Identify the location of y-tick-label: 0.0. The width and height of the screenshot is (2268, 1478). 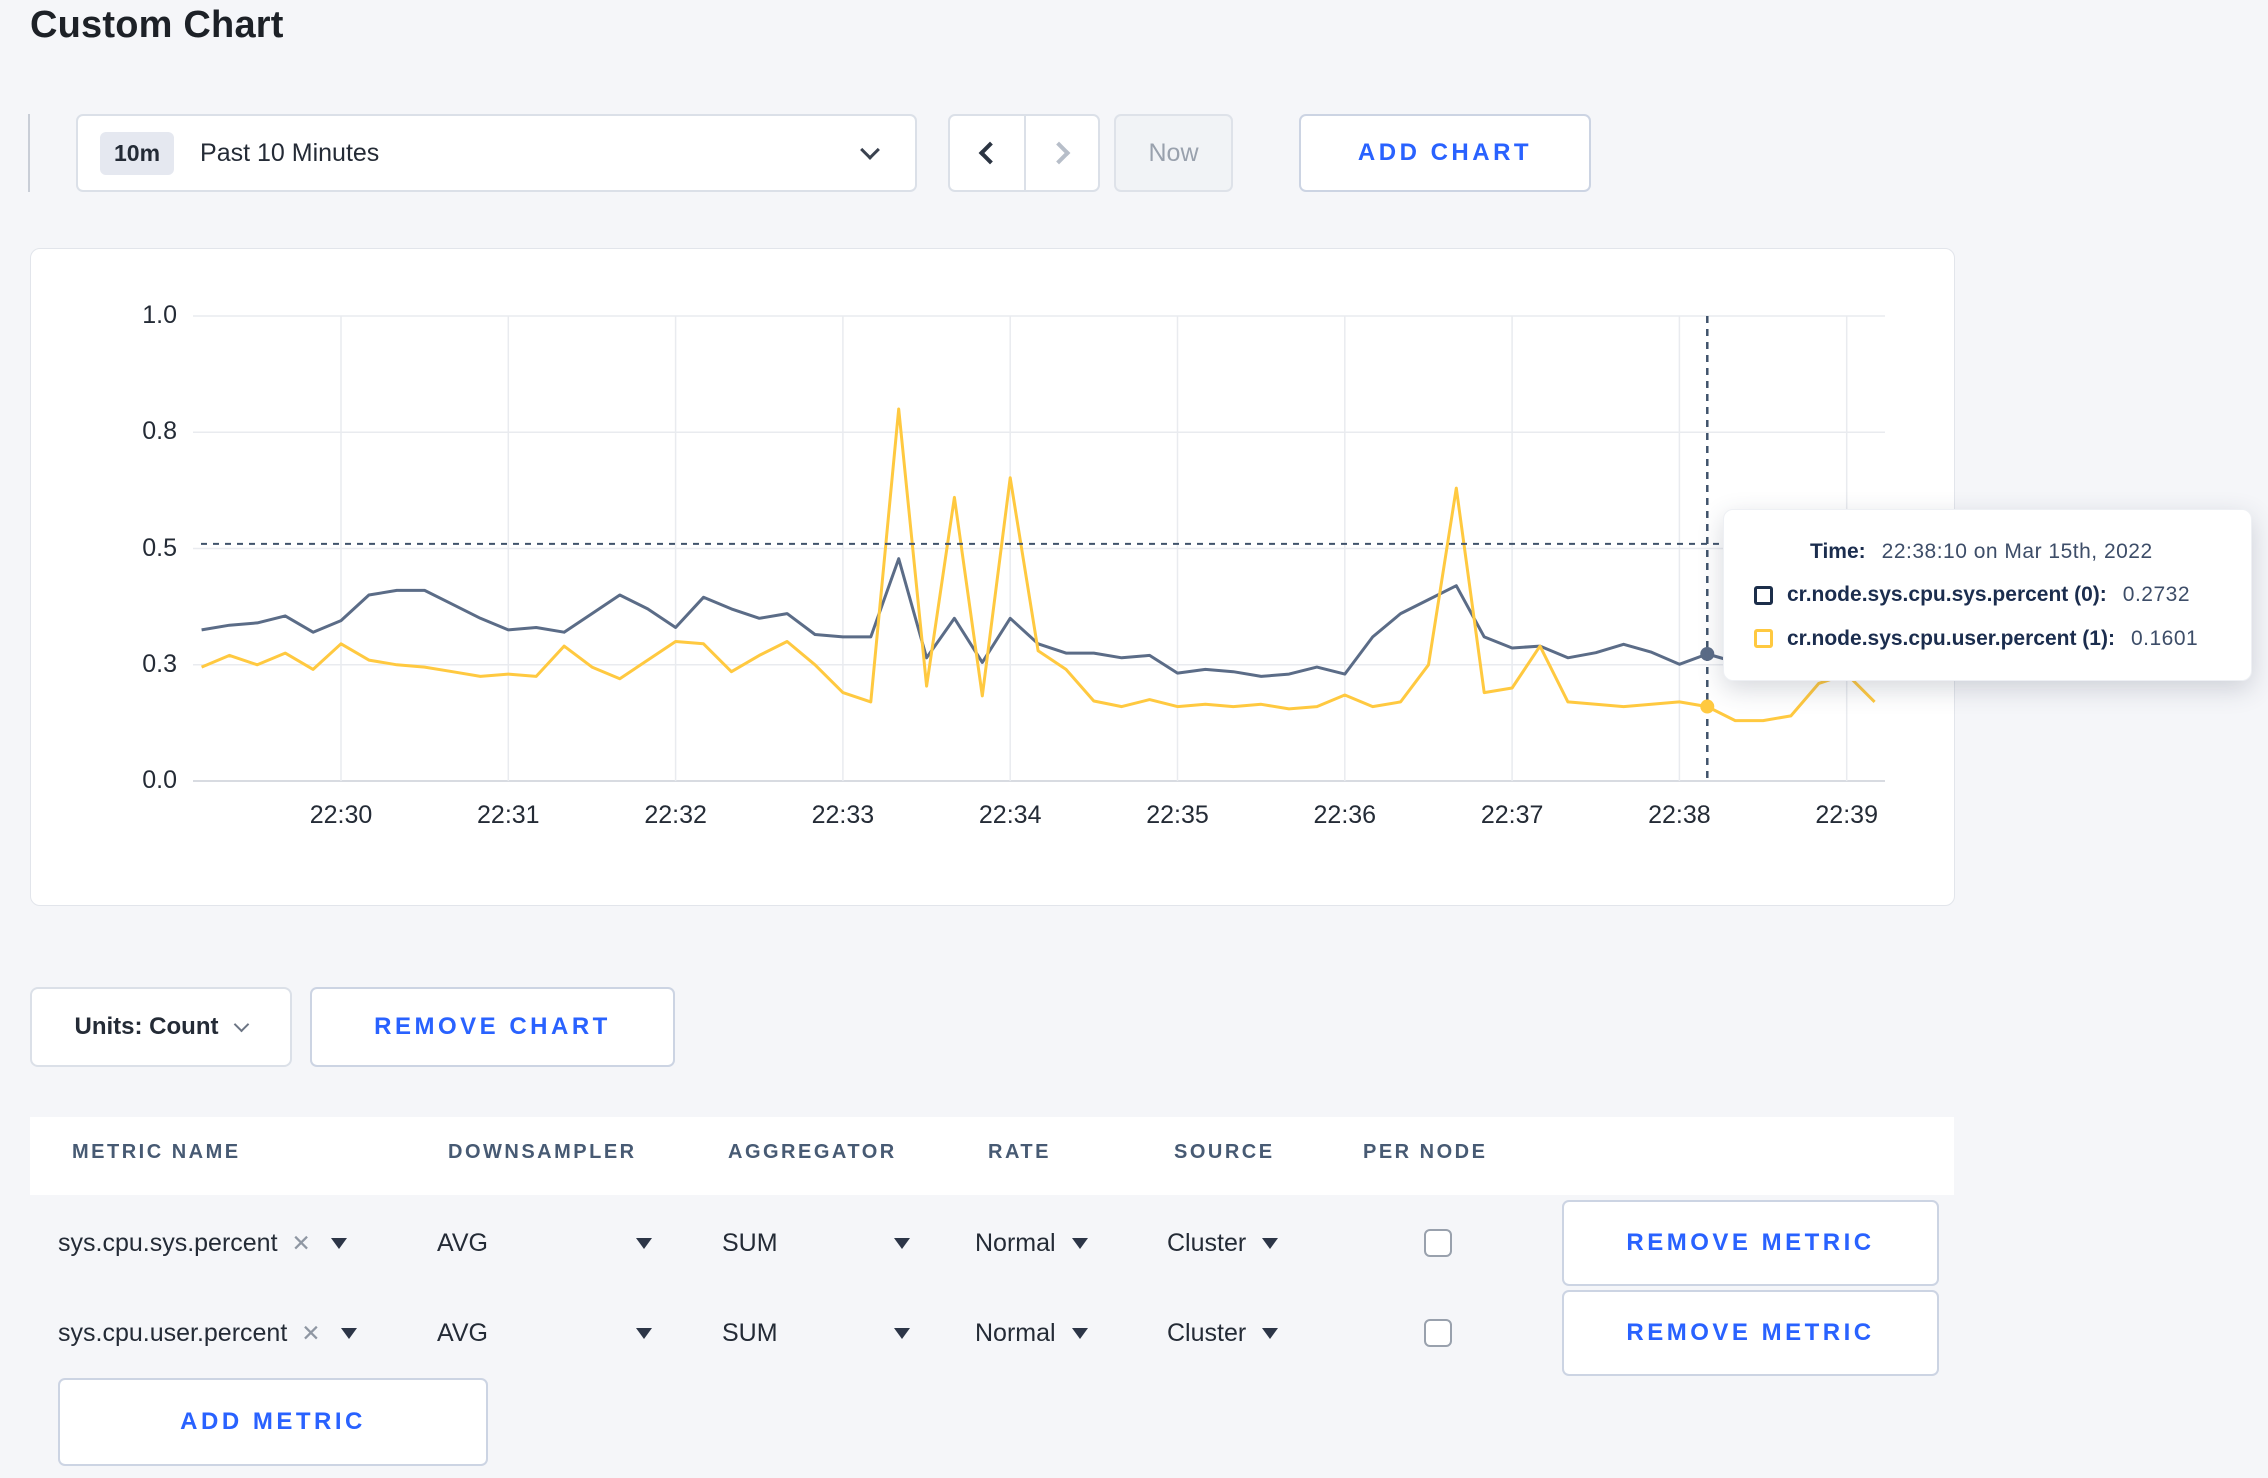
(159, 780).